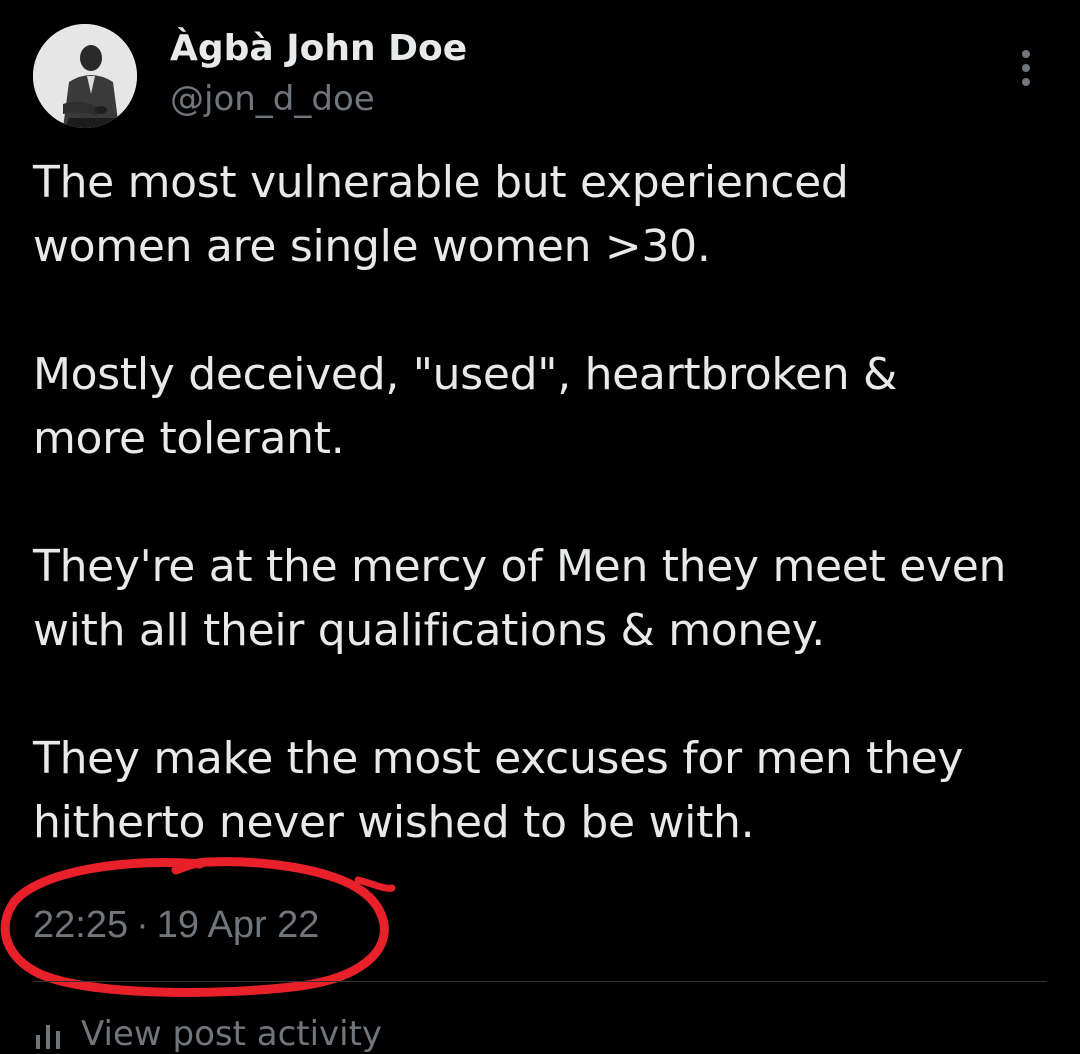  I want to click on author-handle: @jon_d_doe, so click(272, 99).